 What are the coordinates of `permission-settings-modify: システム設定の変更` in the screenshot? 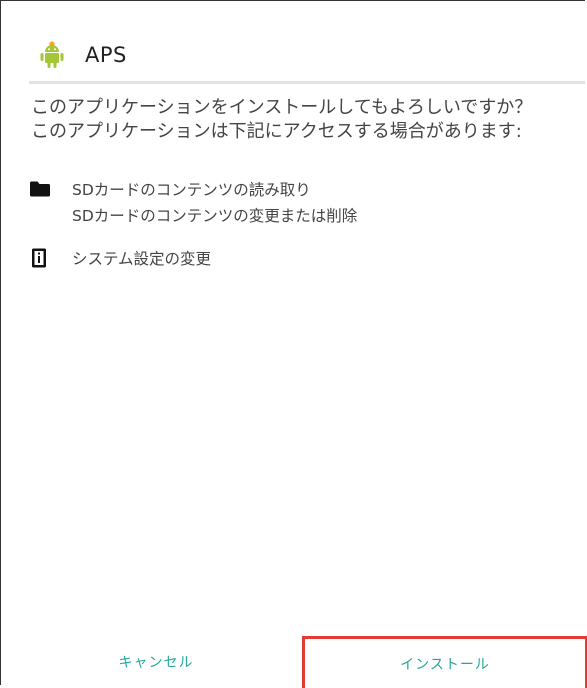 It's located at (142, 259).